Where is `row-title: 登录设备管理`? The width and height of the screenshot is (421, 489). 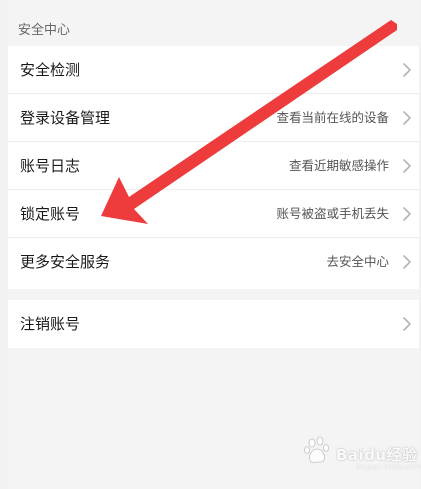
row-title: 登录设备管理 is located at coordinates (65, 117).